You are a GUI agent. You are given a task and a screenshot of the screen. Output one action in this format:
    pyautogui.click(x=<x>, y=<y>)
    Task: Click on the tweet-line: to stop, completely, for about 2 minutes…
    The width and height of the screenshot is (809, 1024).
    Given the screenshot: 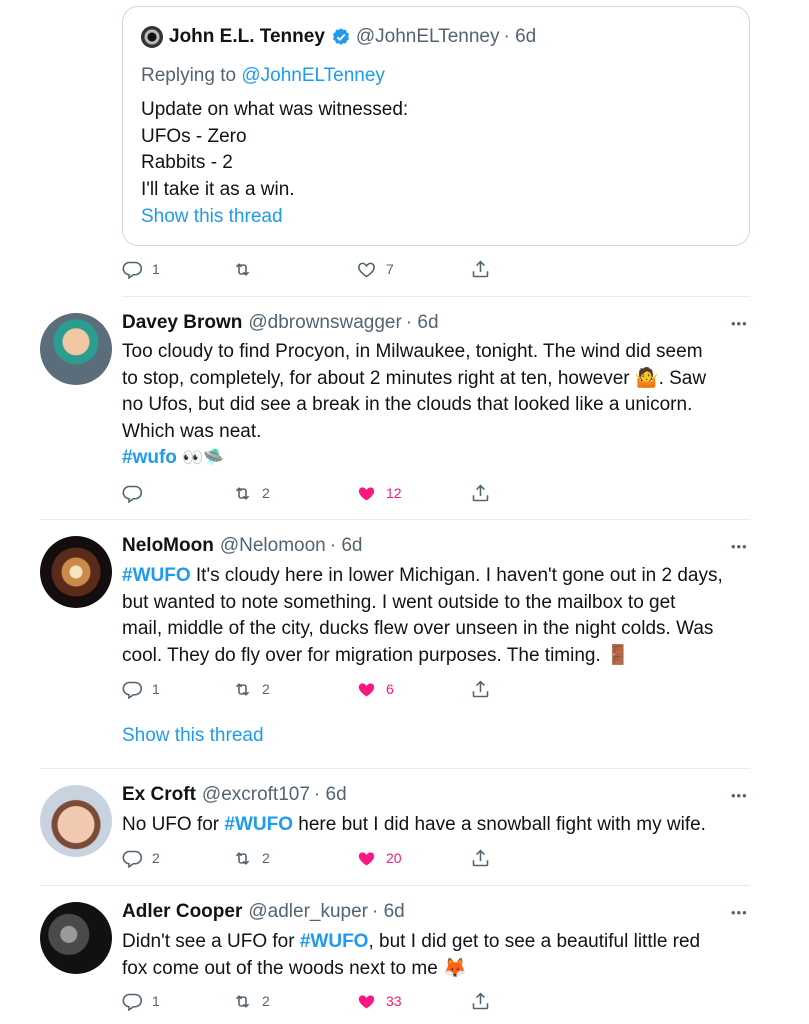 What is the action you would take?
    pyautogui.click(x=440, y=379)
    